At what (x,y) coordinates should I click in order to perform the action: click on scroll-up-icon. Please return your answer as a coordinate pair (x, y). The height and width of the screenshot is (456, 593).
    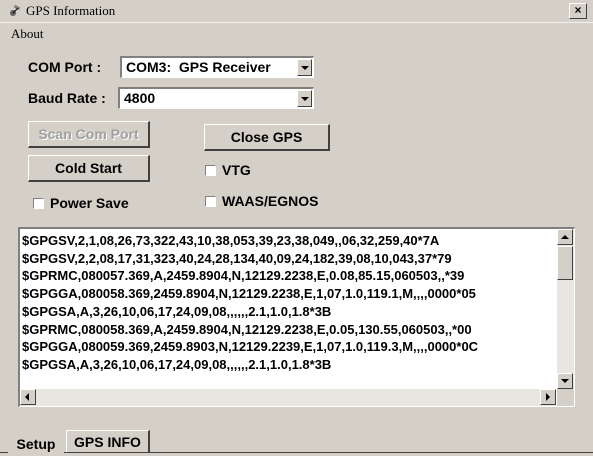
    Looking at the image, I should click on (565, 237).